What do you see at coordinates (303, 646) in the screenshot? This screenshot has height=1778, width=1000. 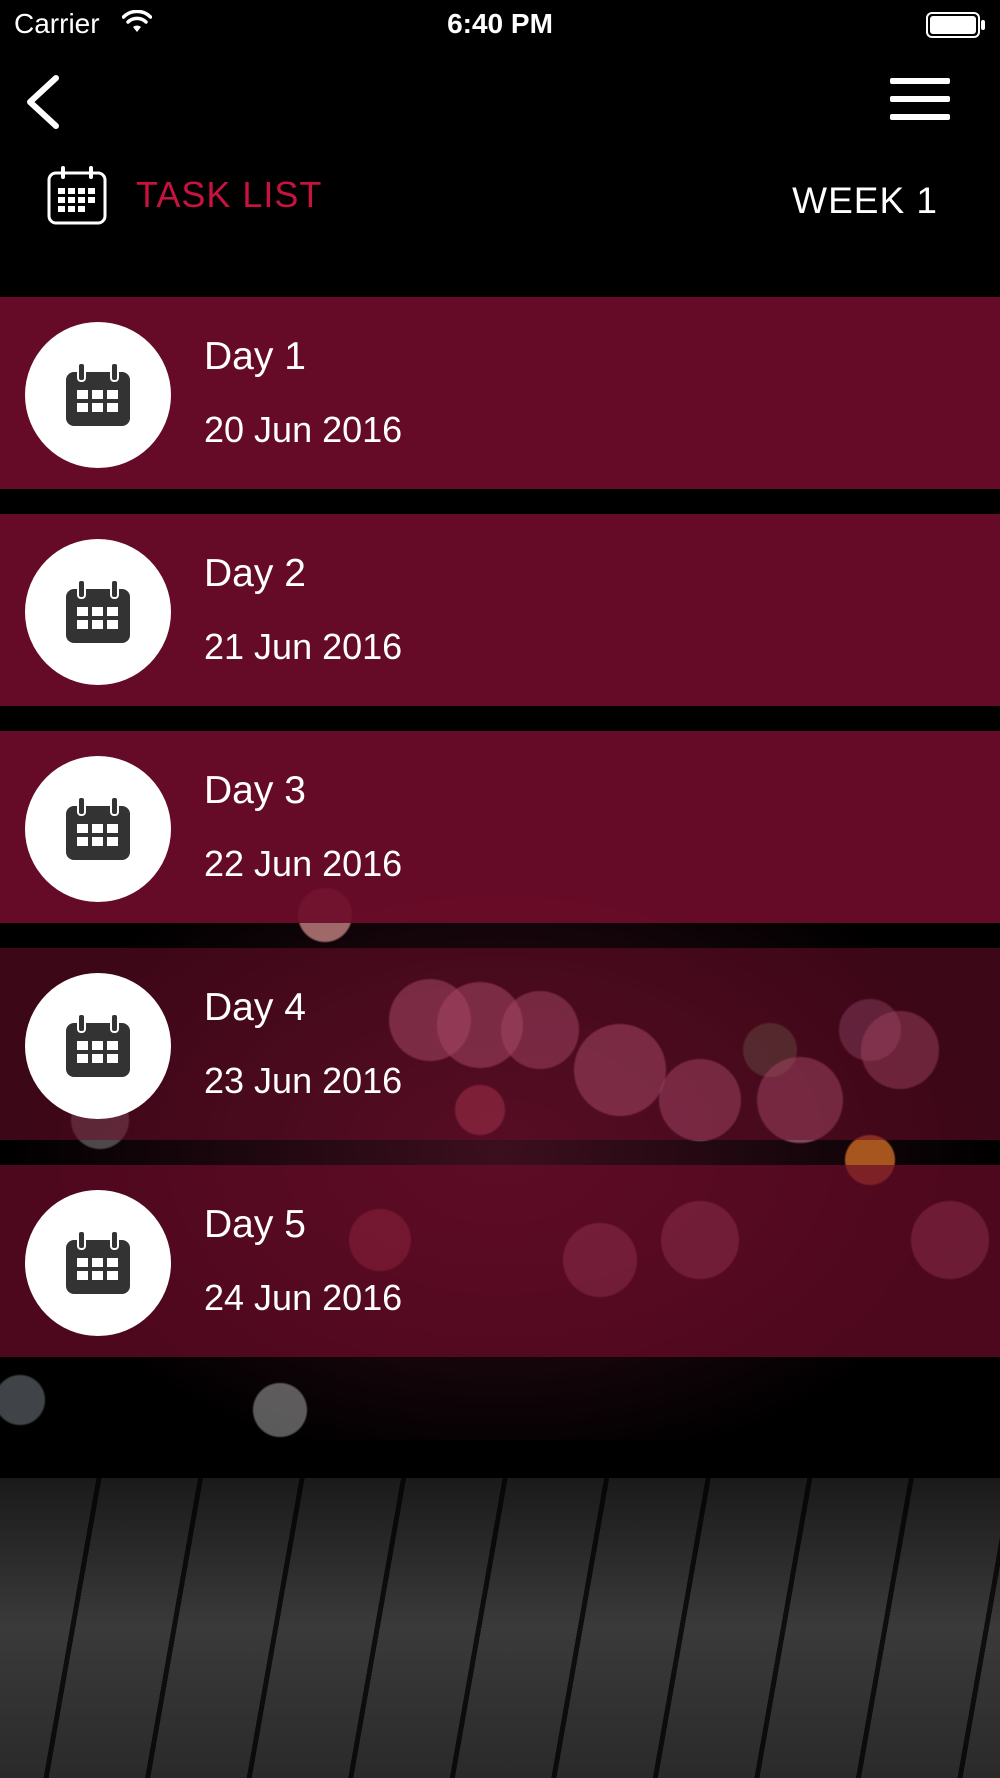 I see `task-date-label: 21 Jun 2016` at bounding box center [303, 646].